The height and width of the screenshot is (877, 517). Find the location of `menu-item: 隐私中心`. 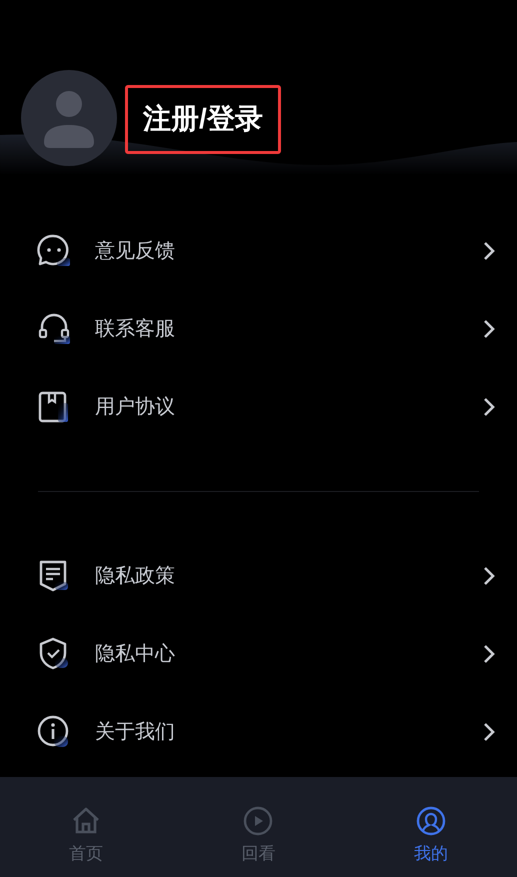

menu-item: 隐私中心 is located at coordinates (258, 654).